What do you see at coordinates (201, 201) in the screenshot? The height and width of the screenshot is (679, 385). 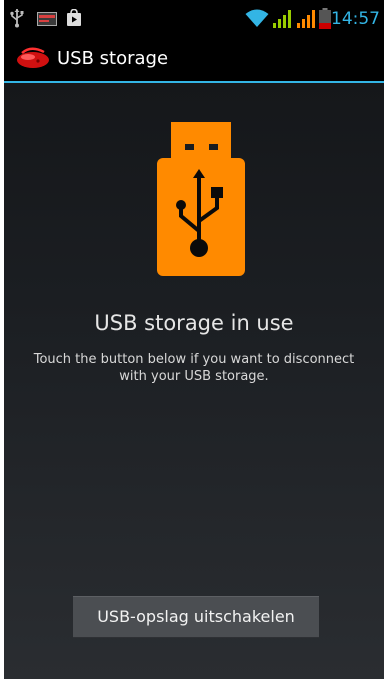 I see `usb-stick-icon` at bounding box center [201, 201].